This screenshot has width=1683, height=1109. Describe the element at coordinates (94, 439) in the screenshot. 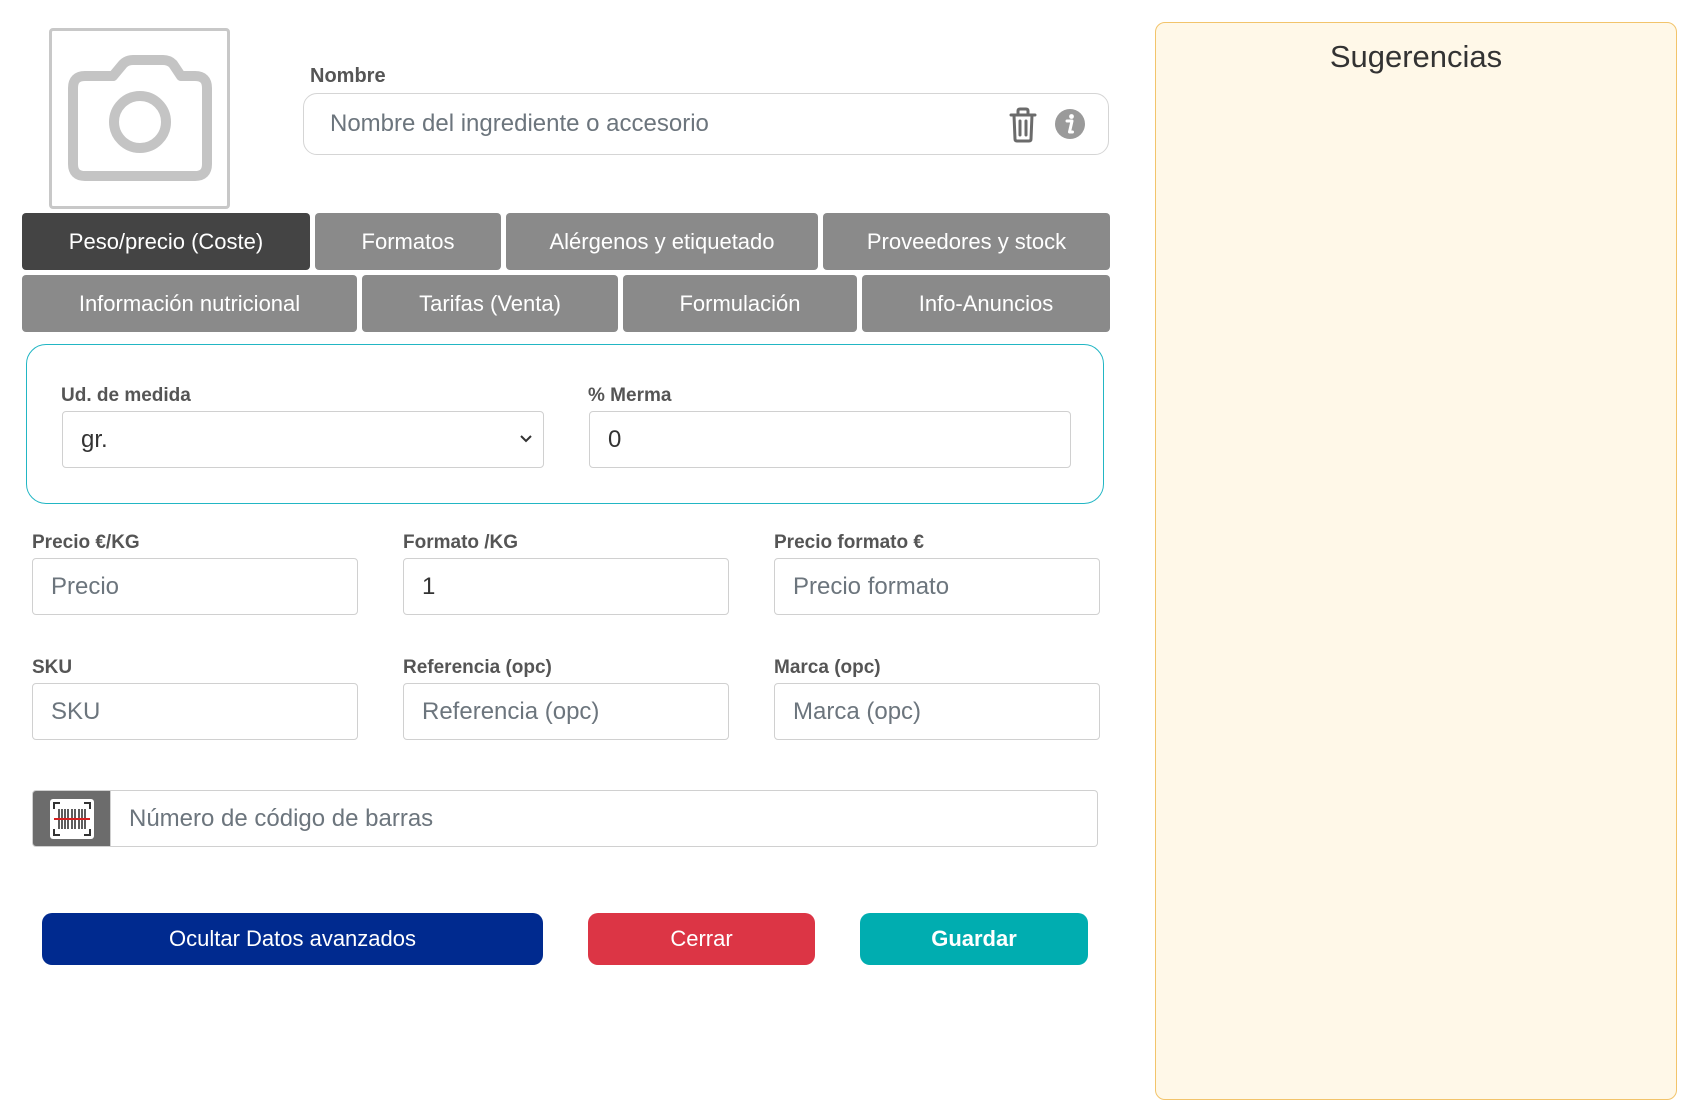

I see `unit-value: gr.` at that location.